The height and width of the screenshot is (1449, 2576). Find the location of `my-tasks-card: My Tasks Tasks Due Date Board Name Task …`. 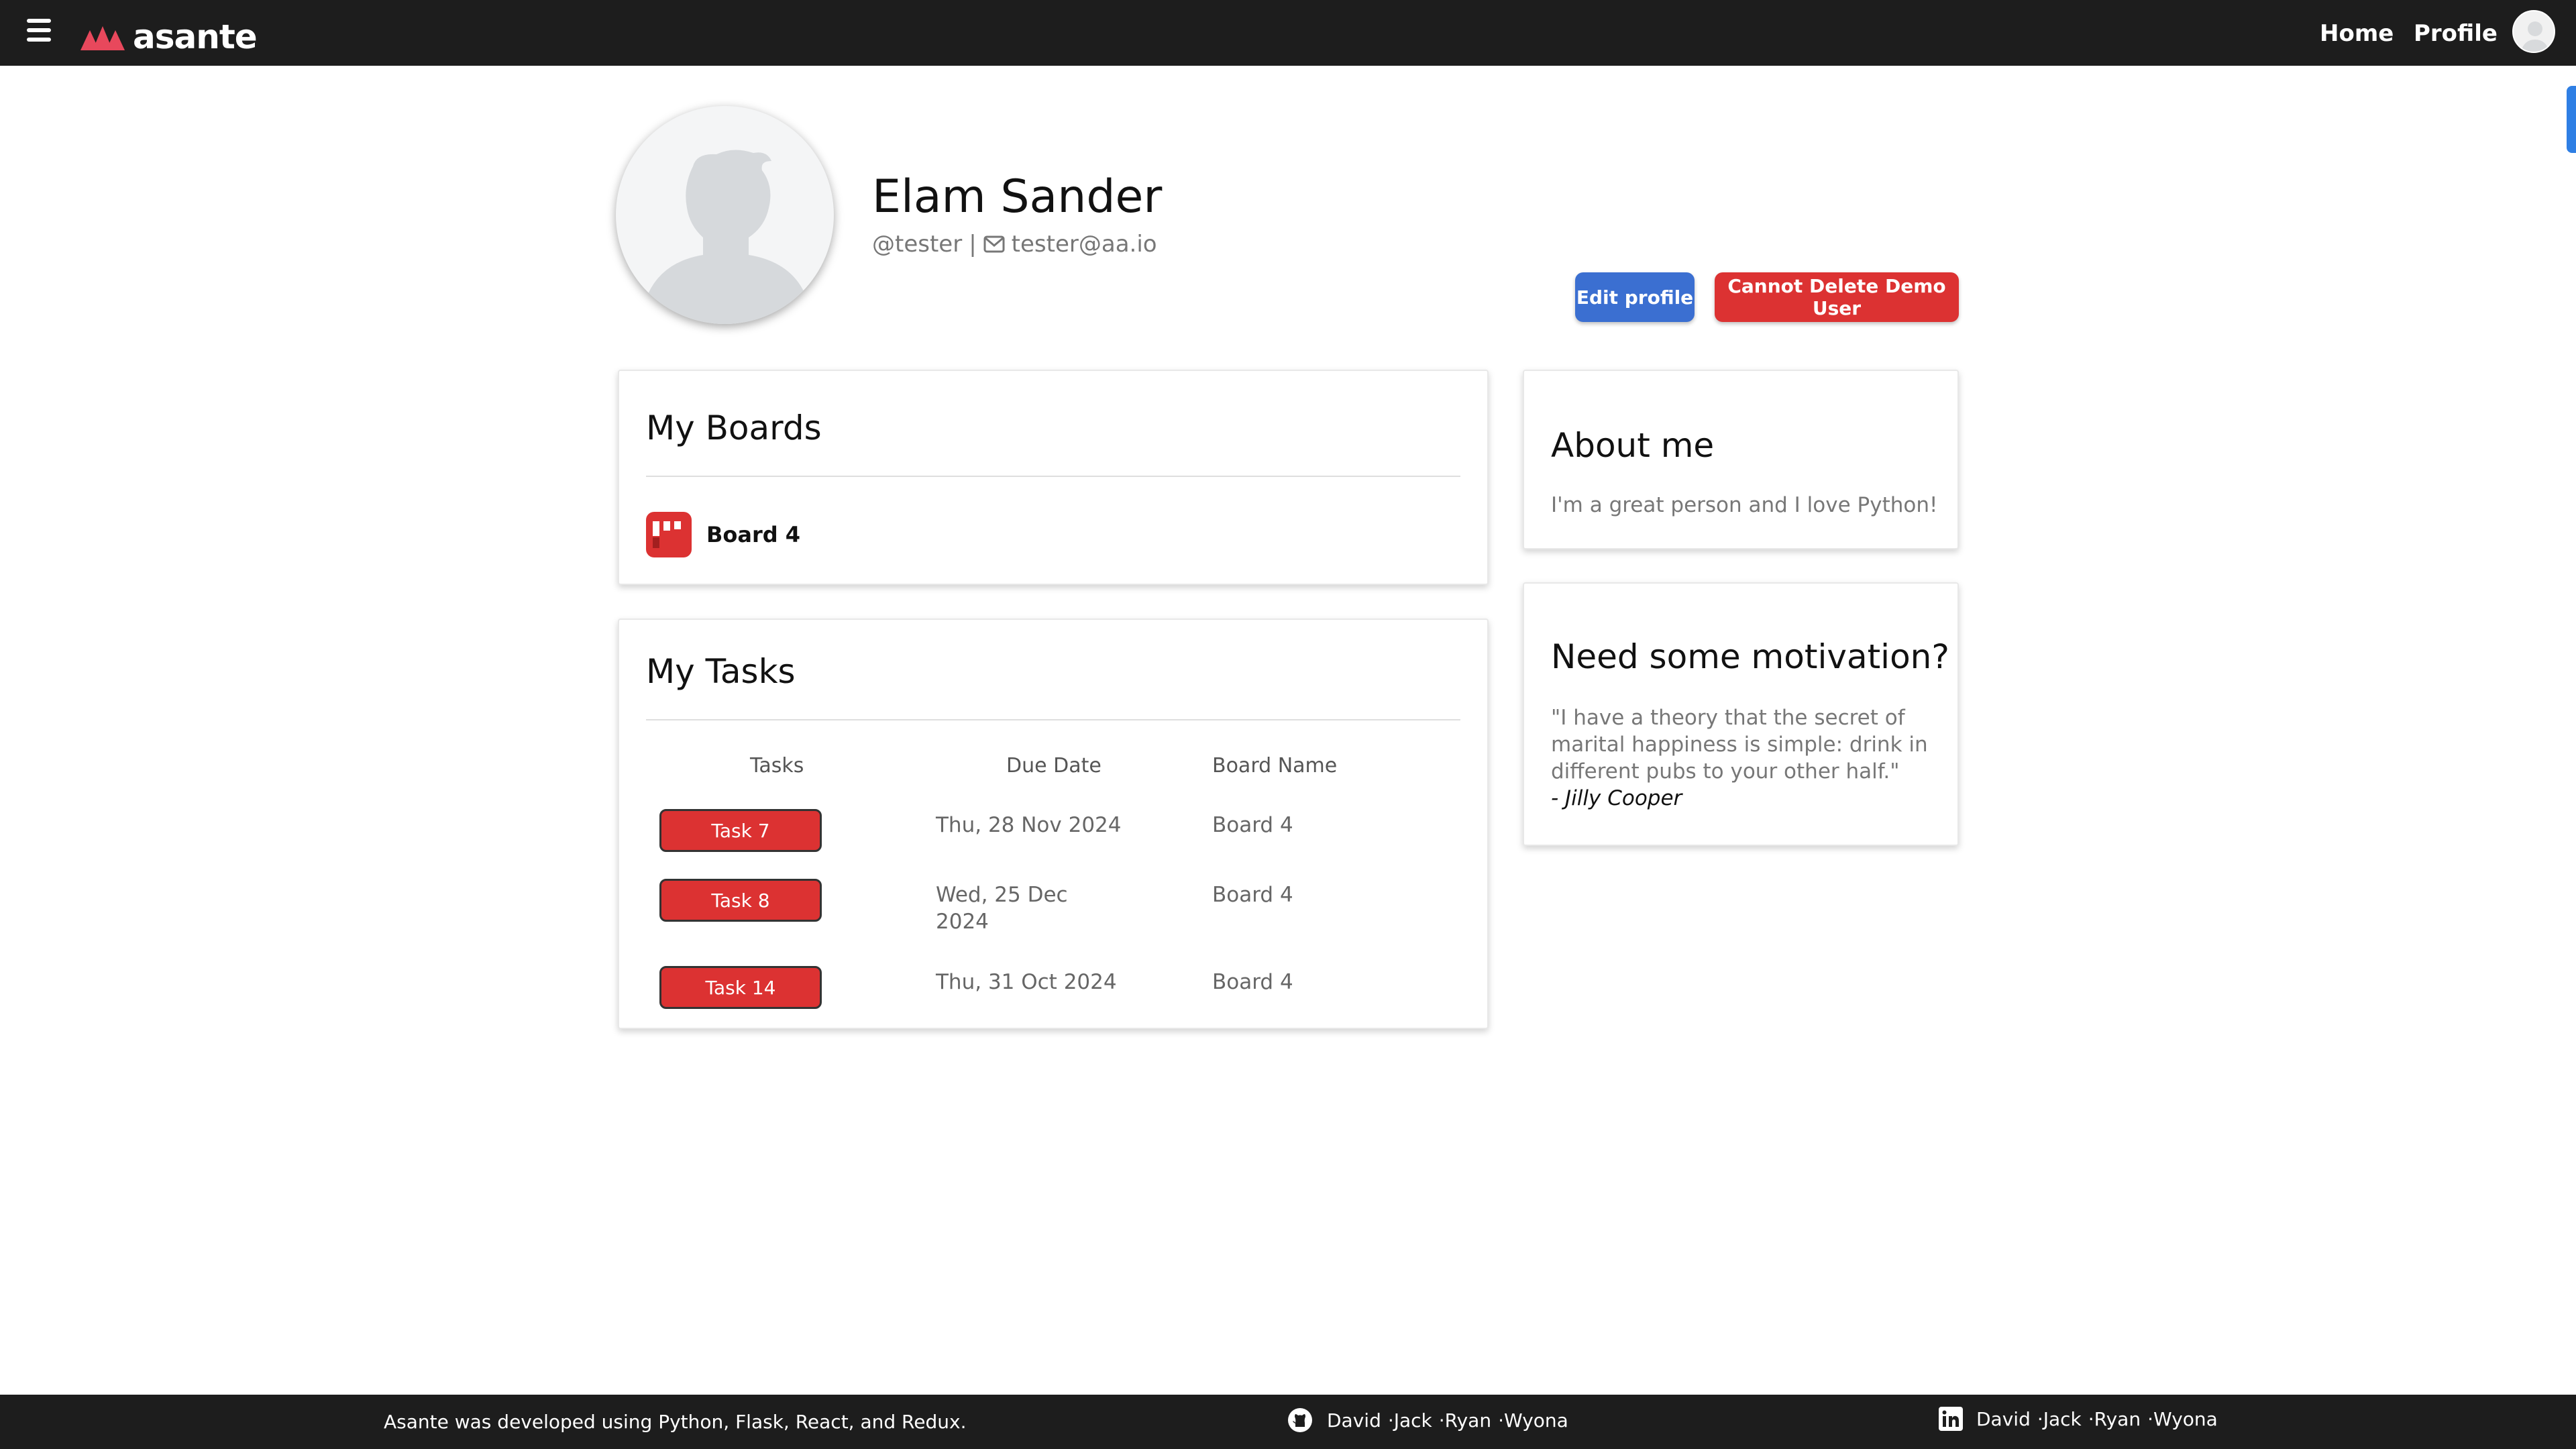

my-tasks-card: My Tasks Tasks Due Date Board Name Task … is located at coordinates (1053, 824).